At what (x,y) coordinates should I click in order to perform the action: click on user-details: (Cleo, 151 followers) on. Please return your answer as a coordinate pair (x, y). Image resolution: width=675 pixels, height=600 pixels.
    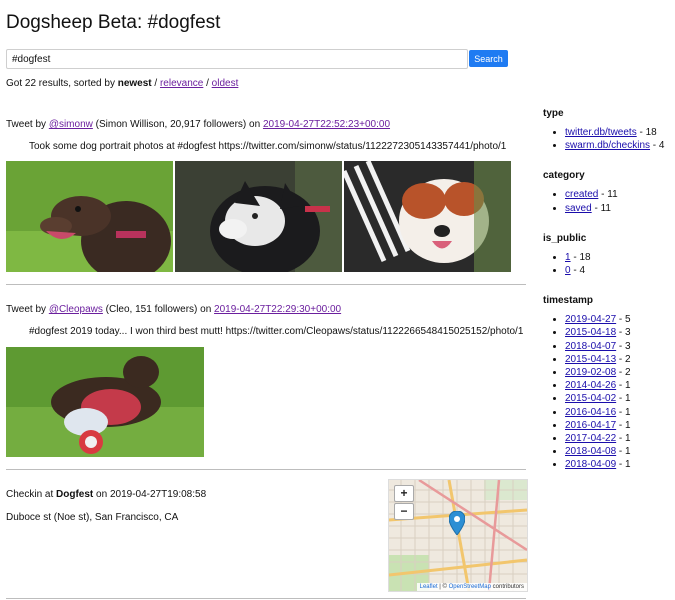
    Looking at the image, I should click on (158, 309).